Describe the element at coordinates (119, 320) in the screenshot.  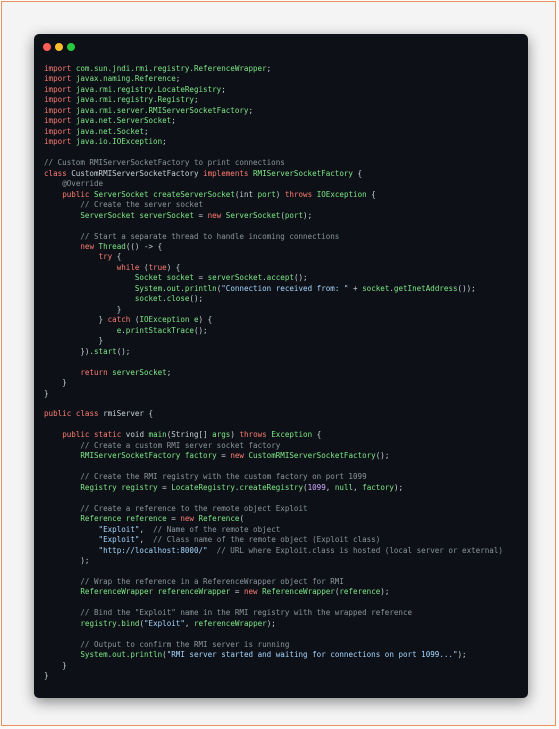
I see `code-token: catch` at that location.